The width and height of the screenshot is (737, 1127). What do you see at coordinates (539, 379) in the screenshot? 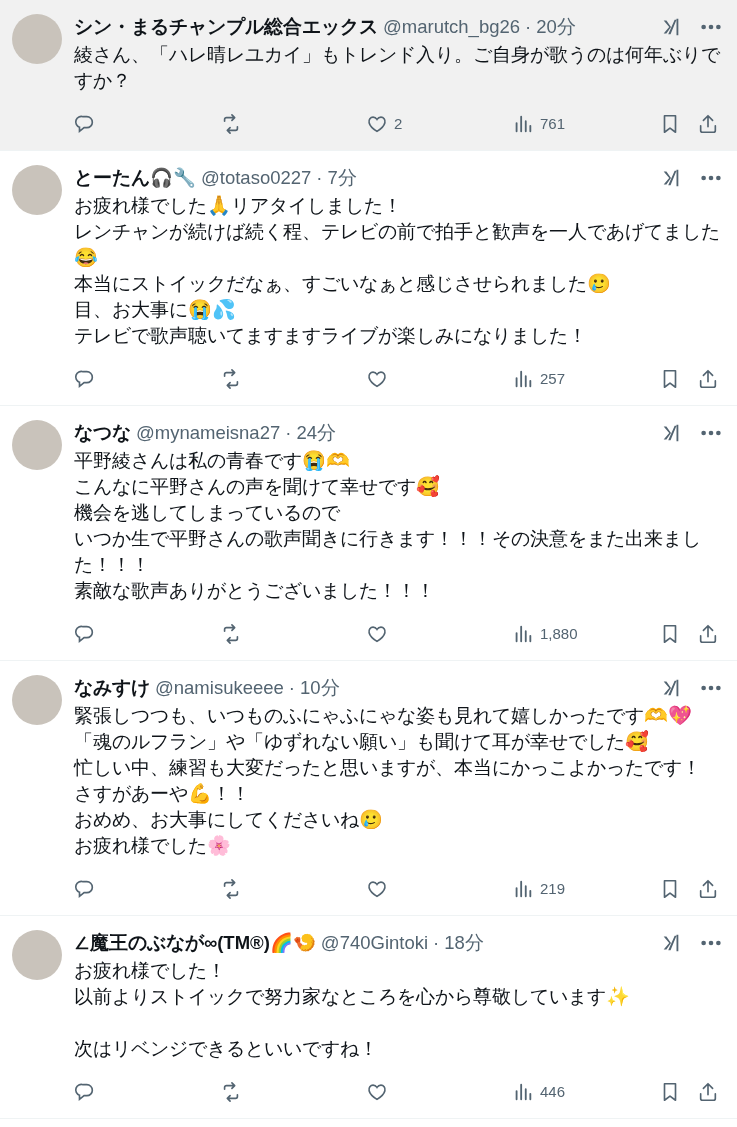
I see `views-button: 257` at bounding box center [539, 379].